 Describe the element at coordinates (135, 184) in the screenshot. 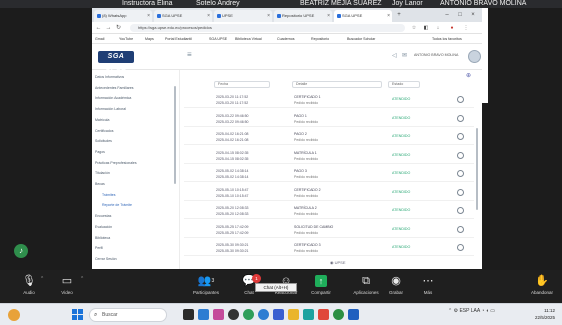

I see `sidebar-item: Becas` at that location.